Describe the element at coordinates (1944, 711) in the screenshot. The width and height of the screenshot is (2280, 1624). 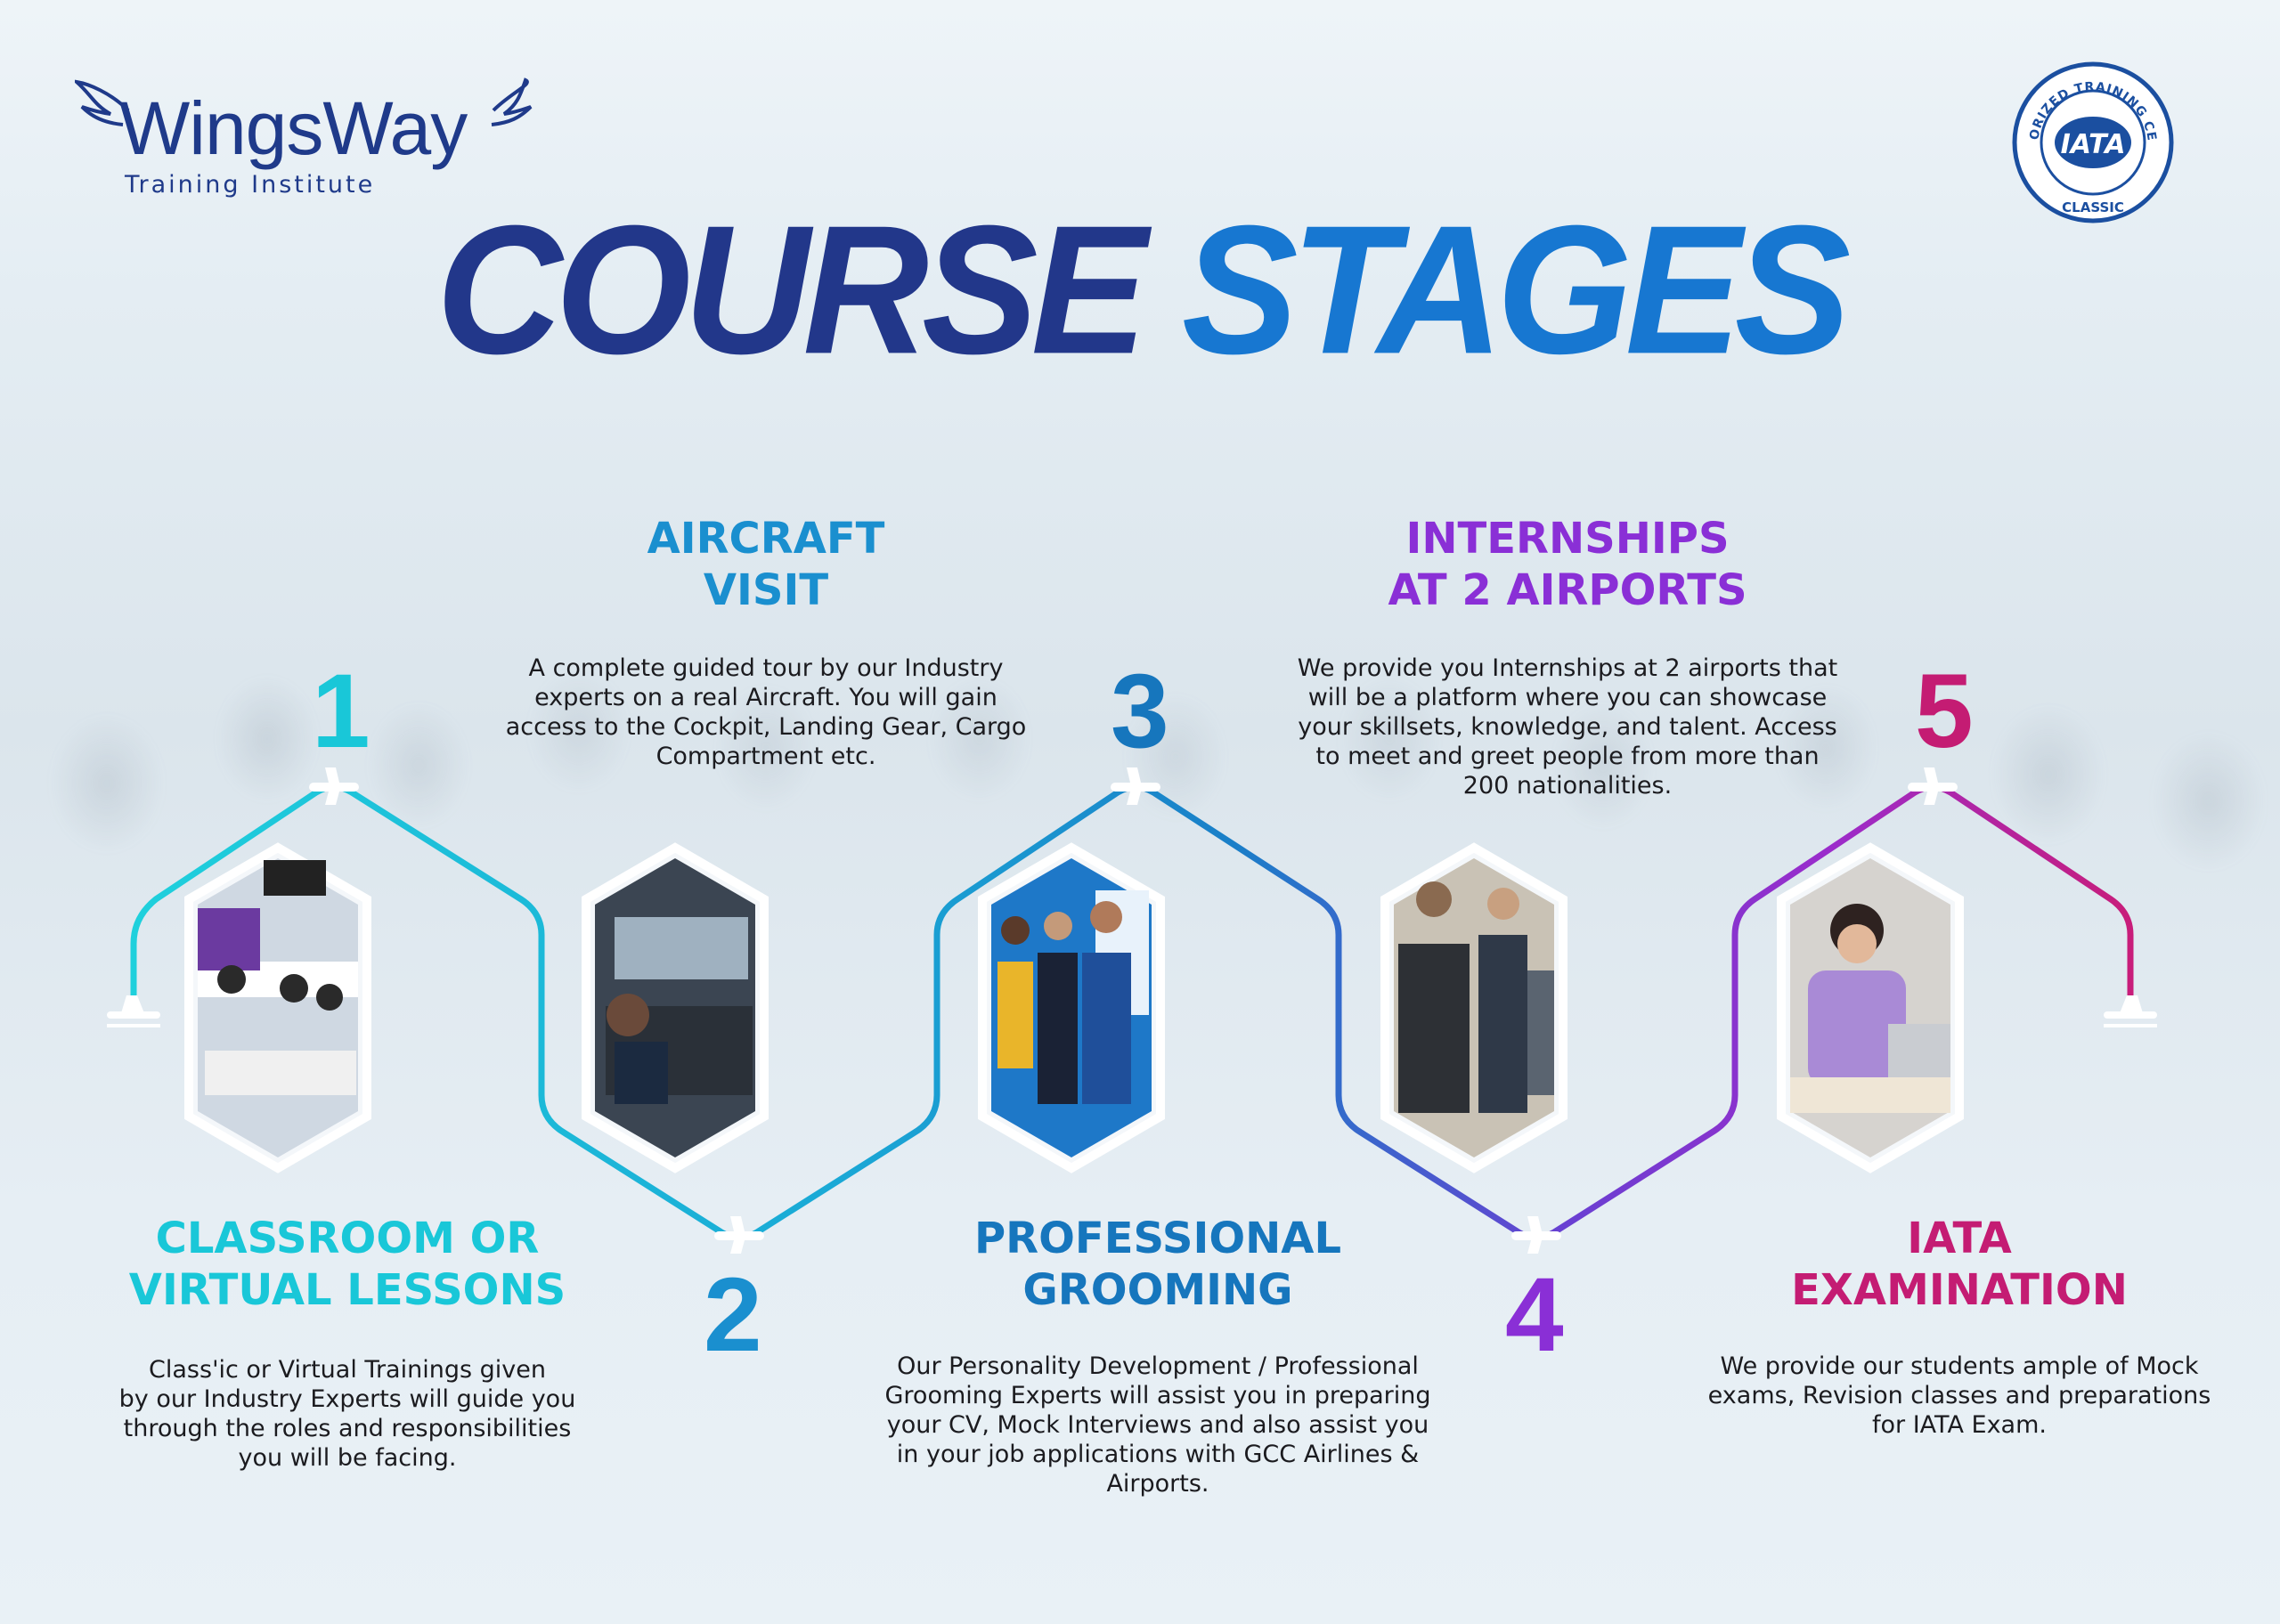
I see `stage-number-5: 5` at that location.